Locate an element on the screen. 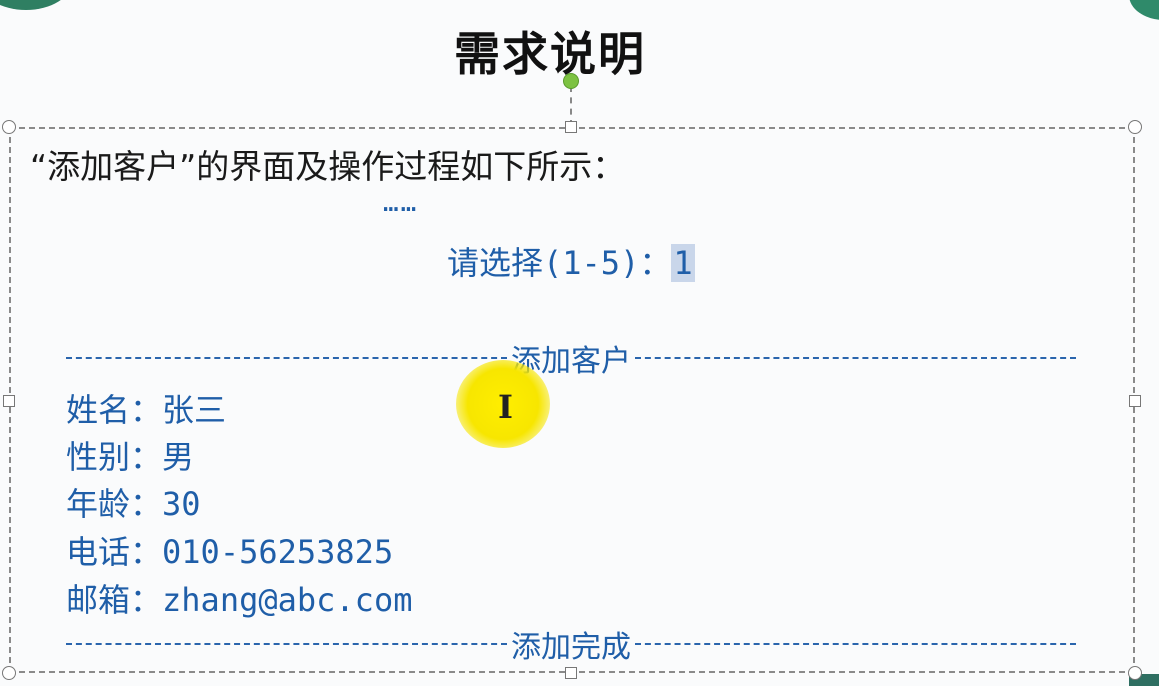 Image resolution: width=1159 pixels, height=686 pixels. resize-handle-top-left is located at coordinates (9, 127).